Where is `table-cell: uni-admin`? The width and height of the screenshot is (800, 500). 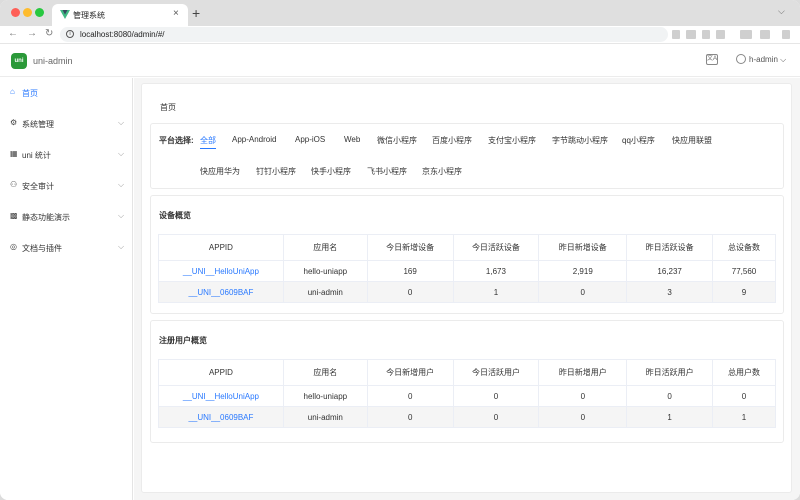 table-cell: uni-admin is located at coordinates (325, 292).